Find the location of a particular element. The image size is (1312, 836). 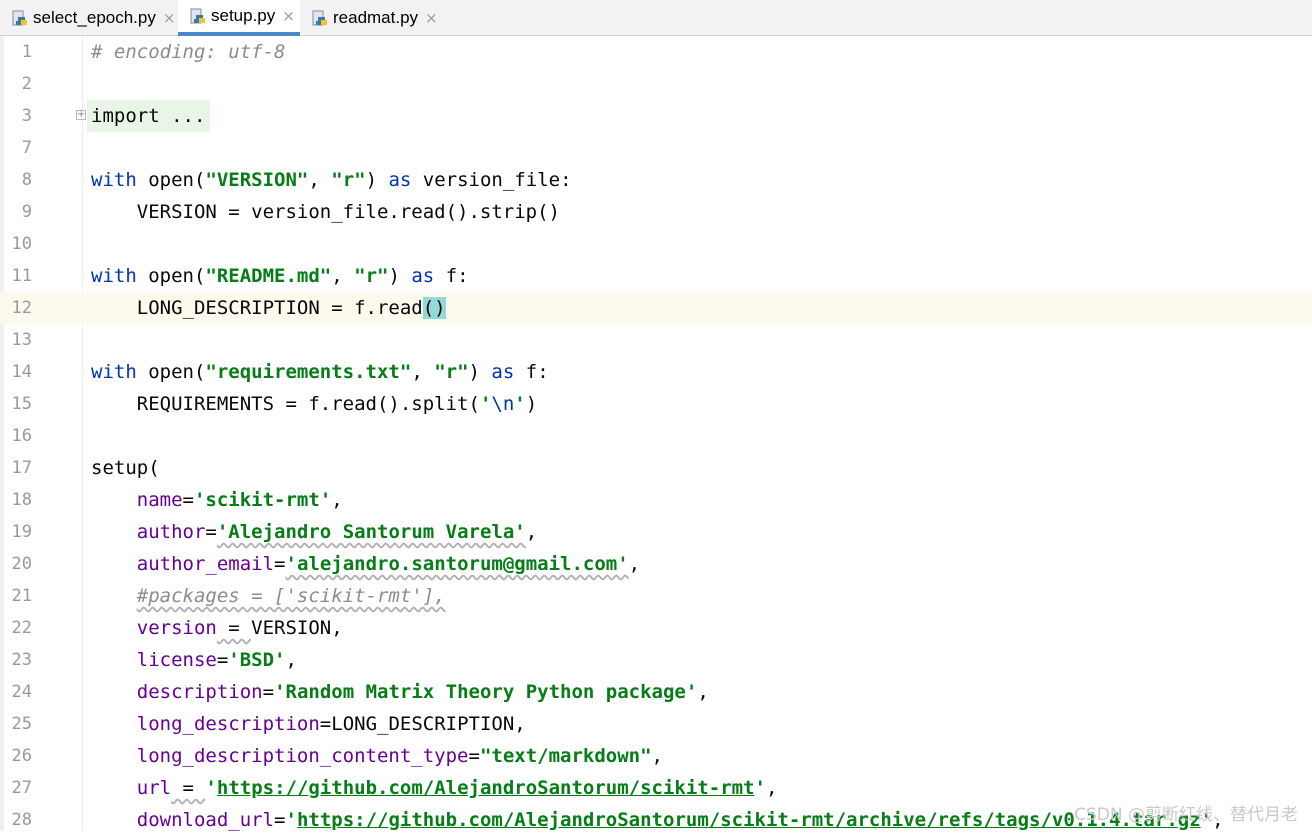

line-number: 26 is located at coordinates (21, 756).